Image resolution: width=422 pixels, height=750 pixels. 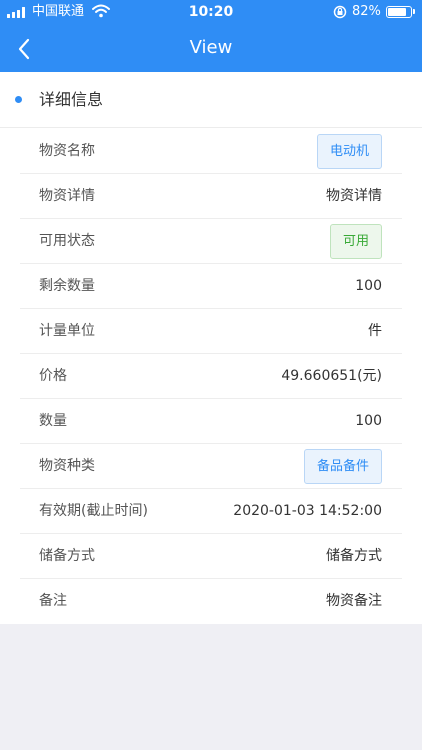 I want to click on field-row: 物资详情 物资详情, so click(x=211, y=196).